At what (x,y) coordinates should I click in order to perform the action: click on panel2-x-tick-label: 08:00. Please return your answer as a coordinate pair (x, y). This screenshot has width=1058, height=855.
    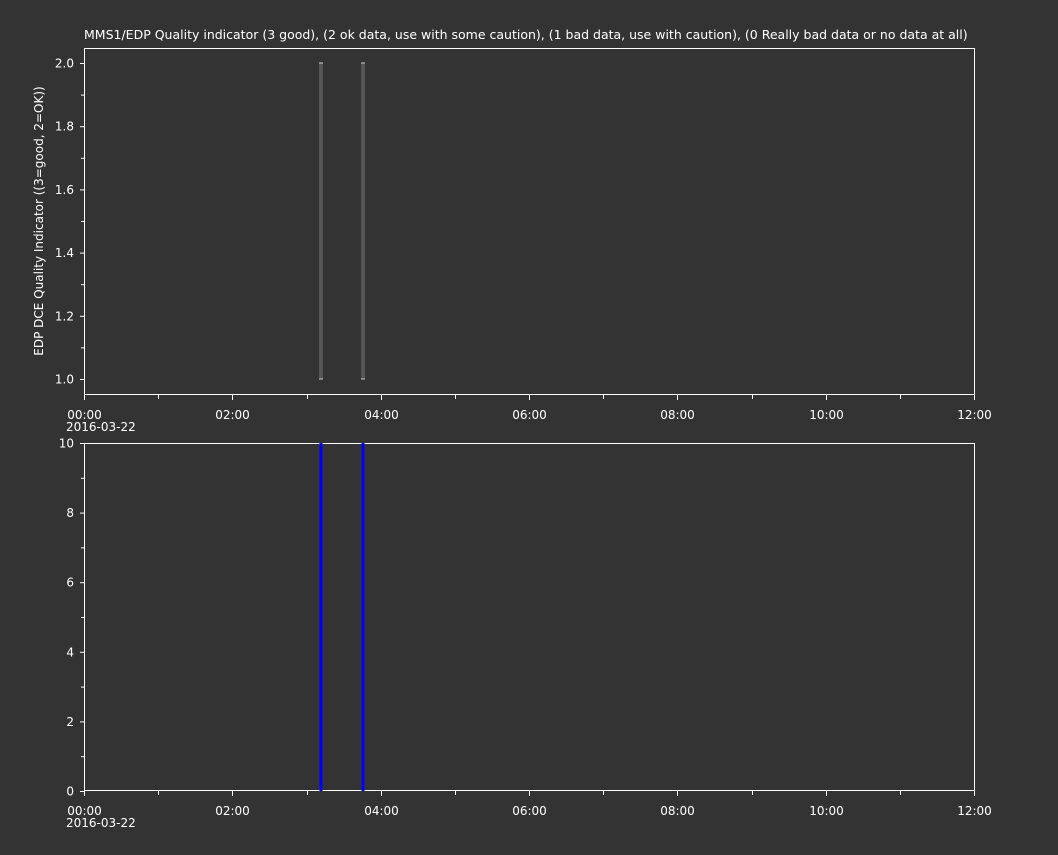
    Looking at the image, I should click on (677, 811).